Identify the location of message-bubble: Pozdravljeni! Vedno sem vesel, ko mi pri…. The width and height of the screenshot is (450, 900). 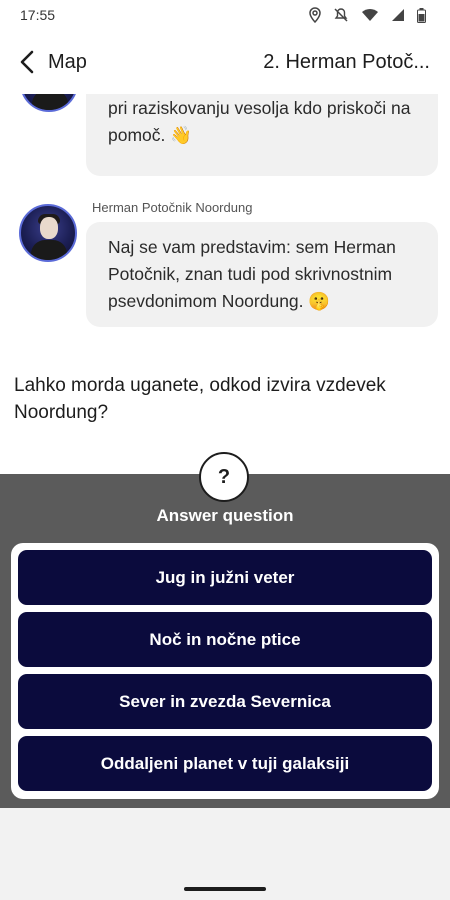
(262, 135).